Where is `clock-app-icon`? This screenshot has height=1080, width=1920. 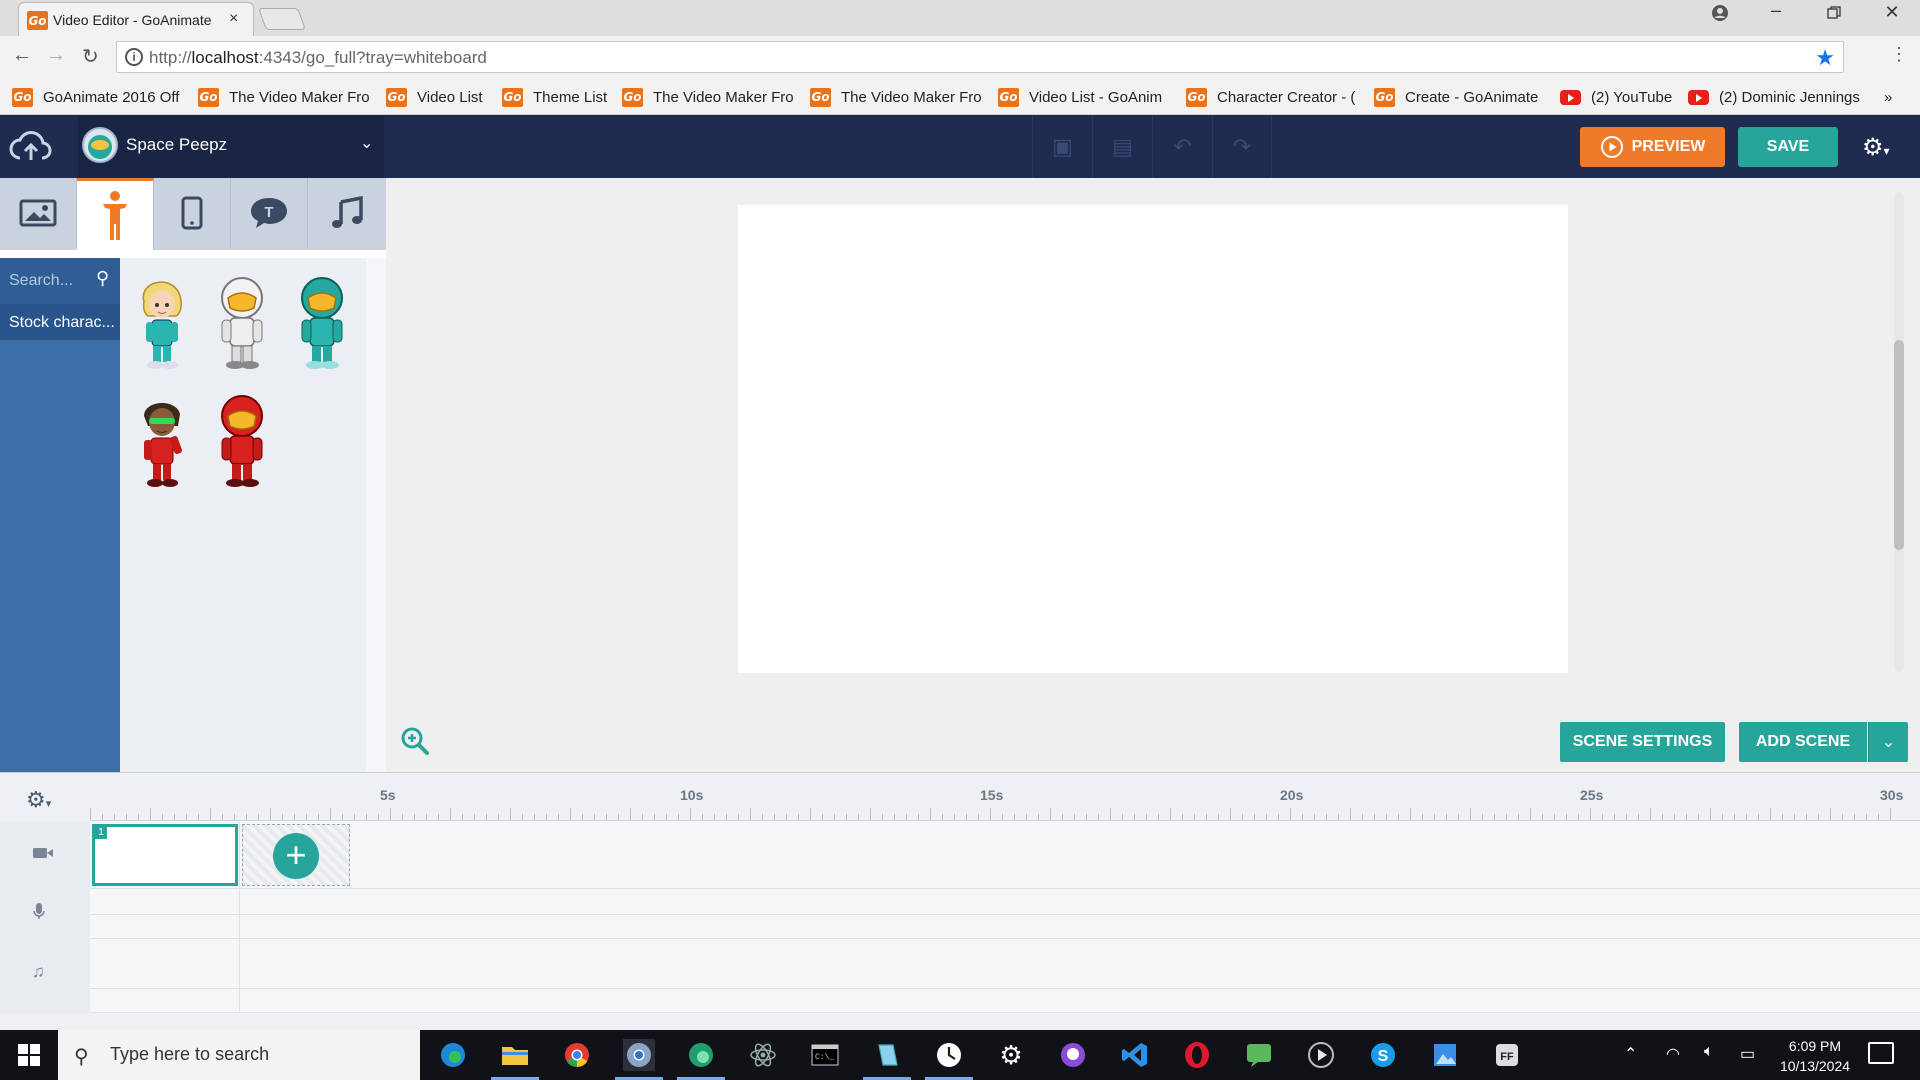
clock-app-icon is located at coordinates (949, 1059).